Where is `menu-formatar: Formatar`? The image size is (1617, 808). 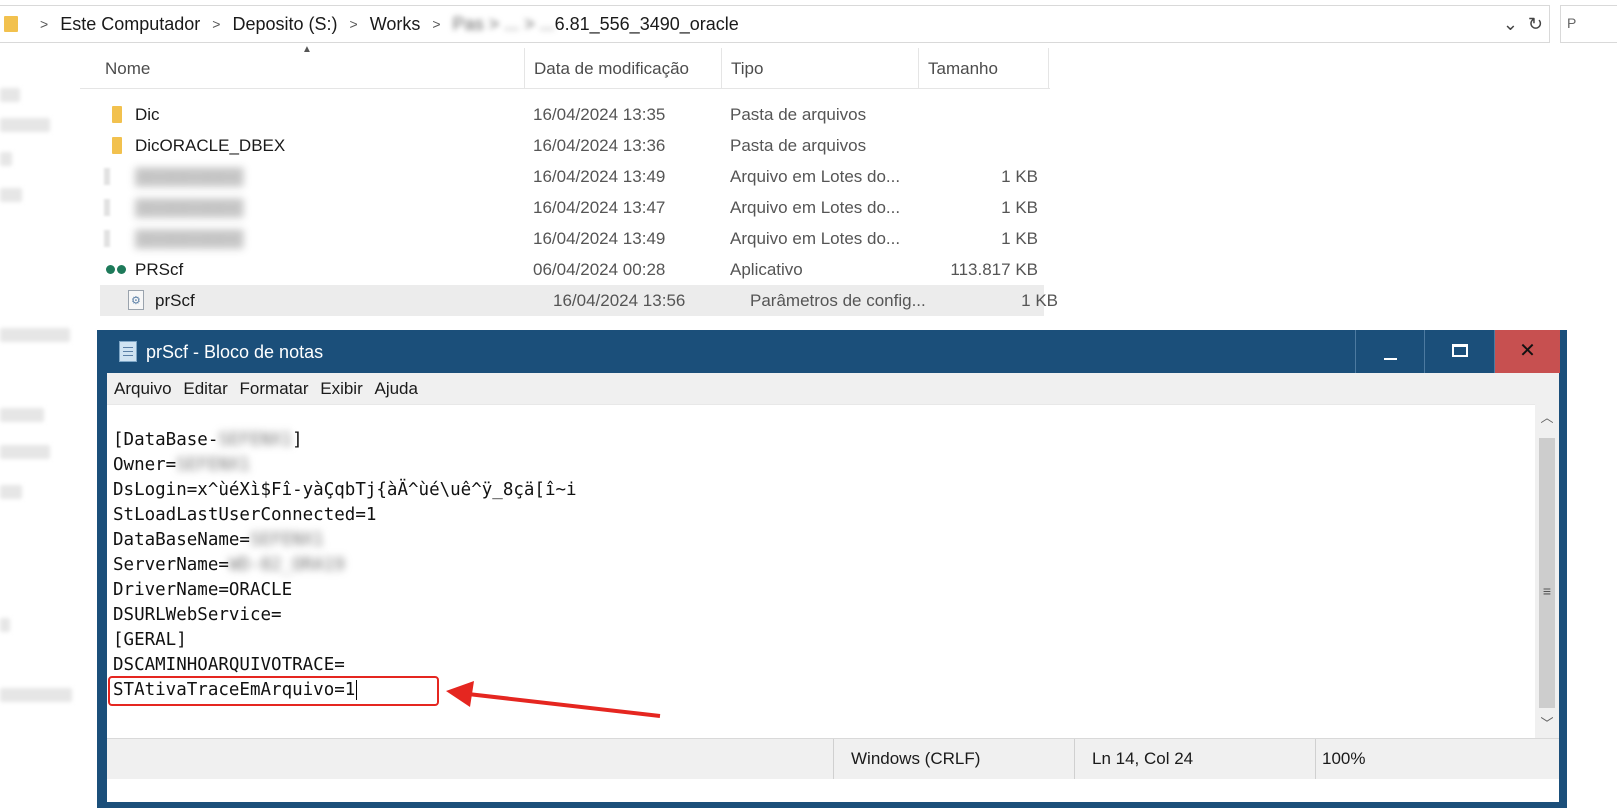
menu-formatar: Formatar is located at coordinates (274, 388).